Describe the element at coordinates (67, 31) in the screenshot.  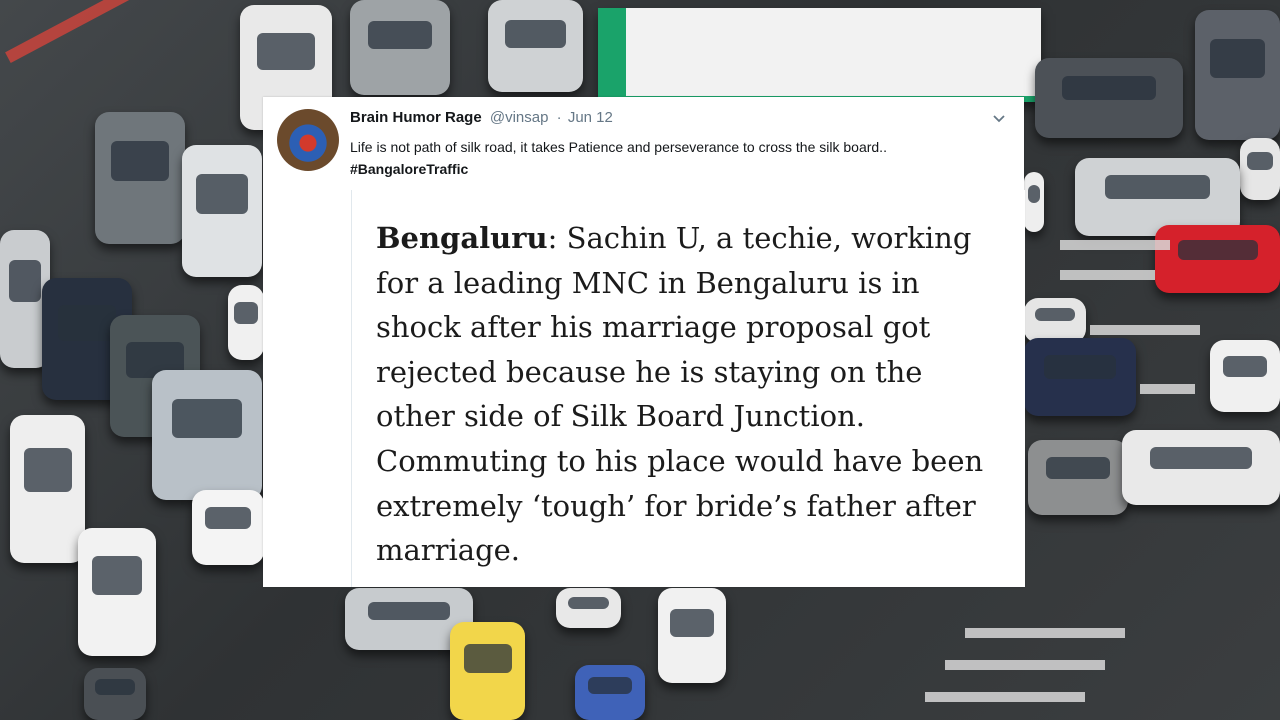
I see `road-barrier` at that location.